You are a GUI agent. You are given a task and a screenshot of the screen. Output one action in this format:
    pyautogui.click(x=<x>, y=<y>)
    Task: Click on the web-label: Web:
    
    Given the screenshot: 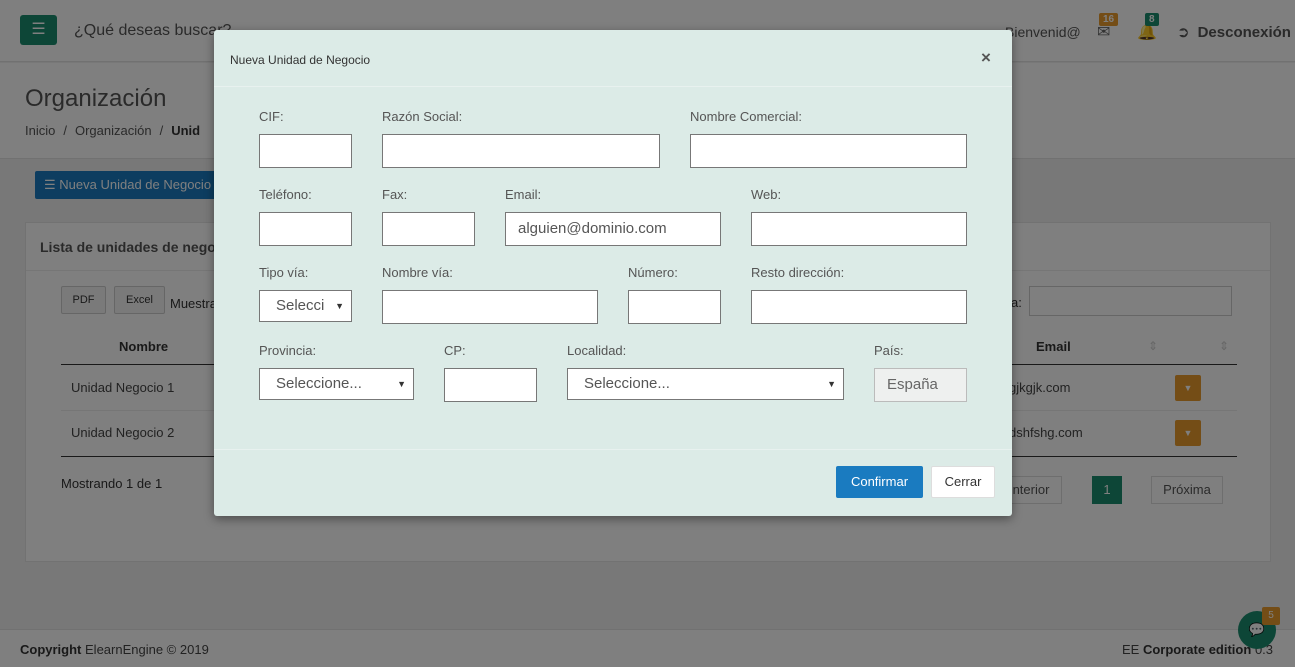 What is the action you would take?
    pyautogui.click(x=766, y=194)
    